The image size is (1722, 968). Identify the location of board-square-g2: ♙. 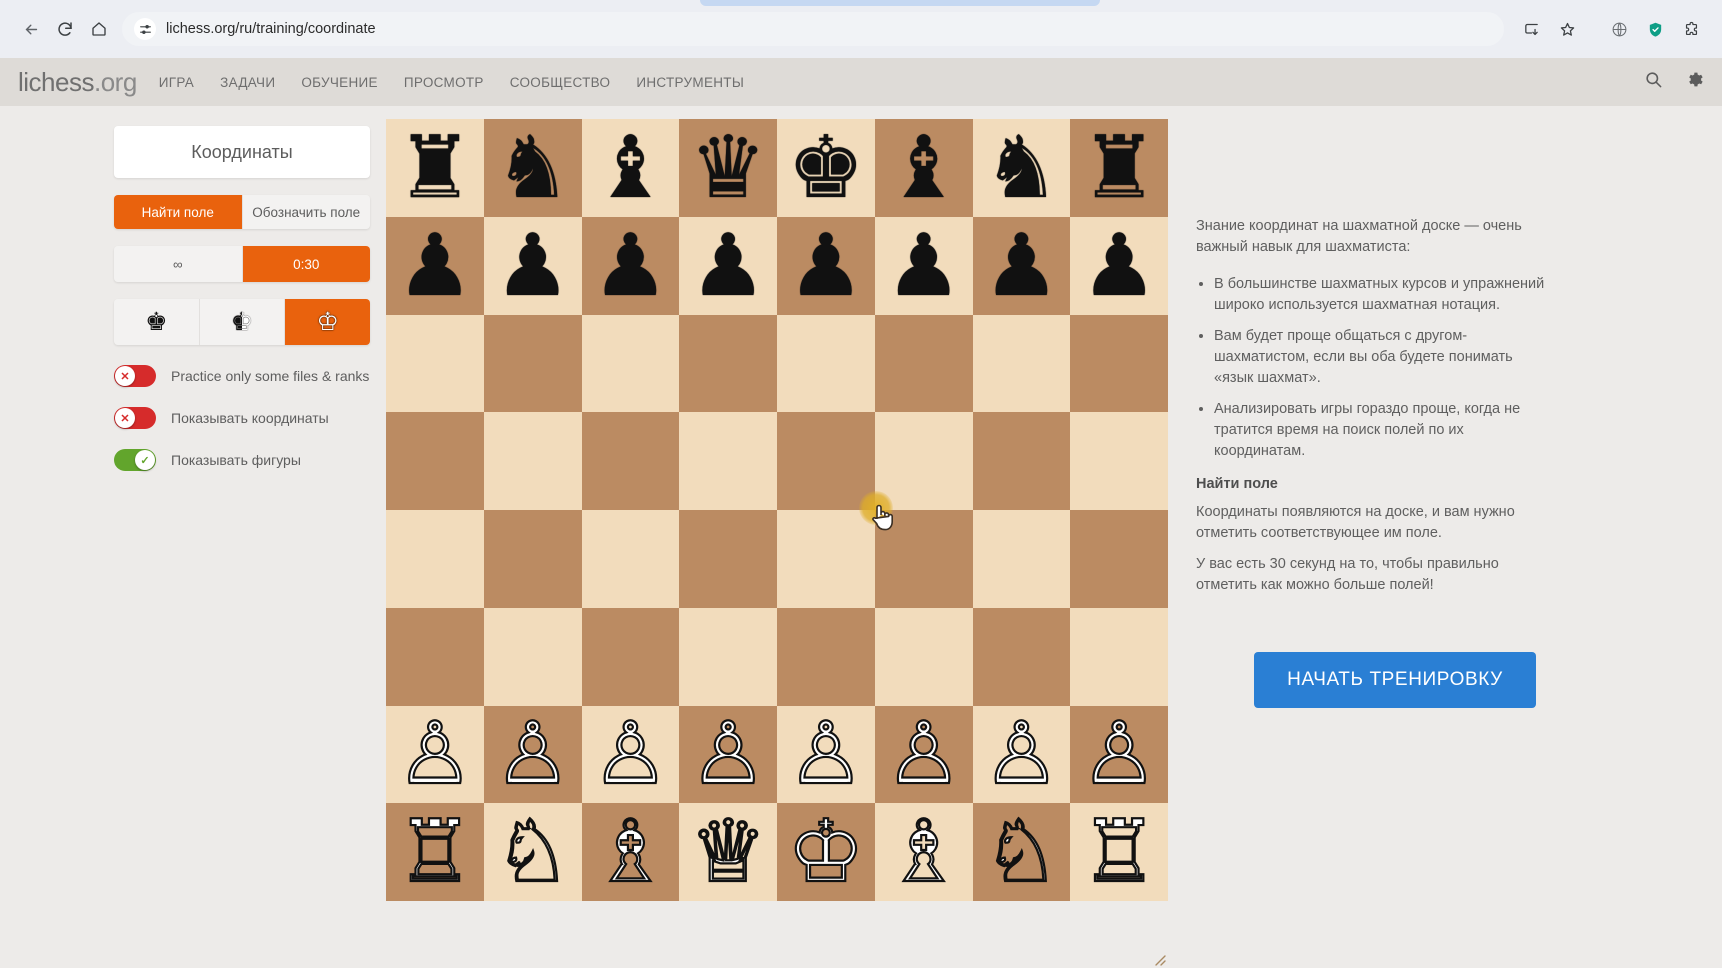
(1021, 754).